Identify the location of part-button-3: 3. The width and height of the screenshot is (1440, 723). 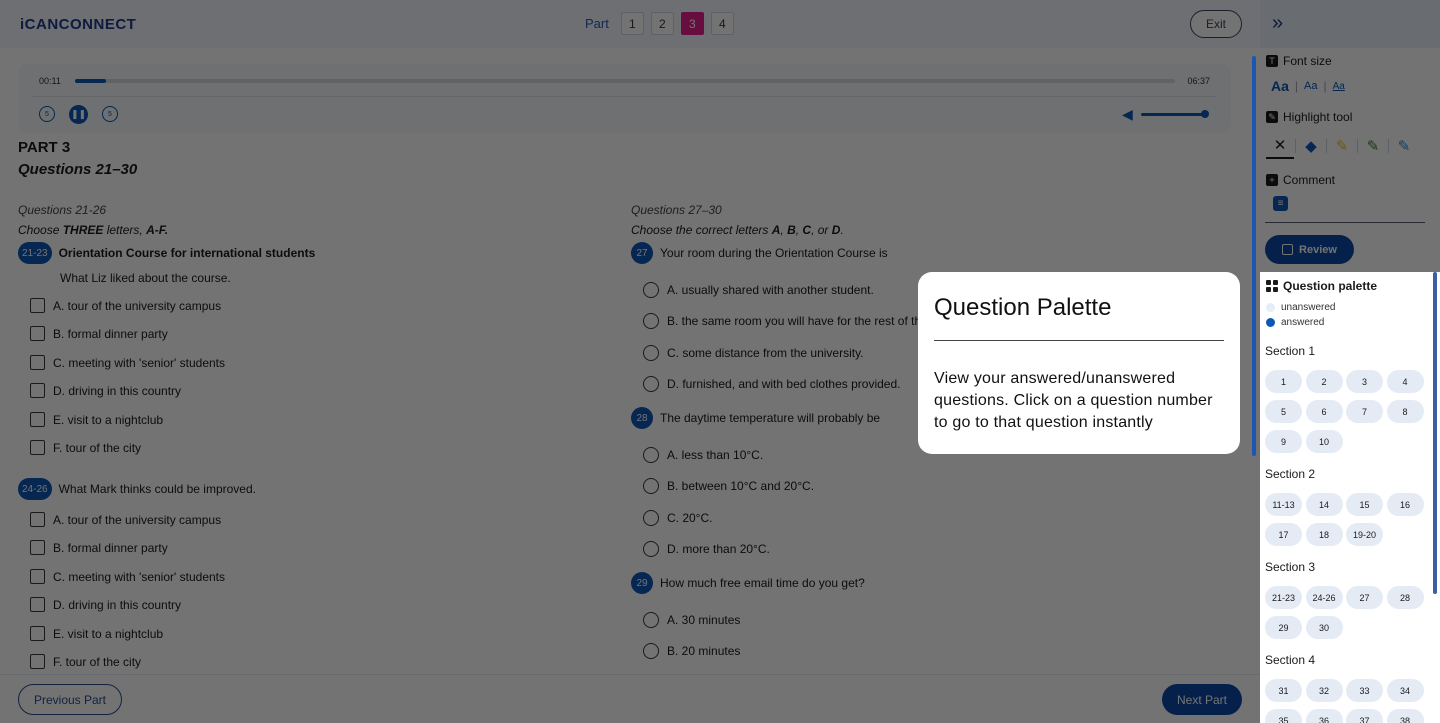
(692, 23).